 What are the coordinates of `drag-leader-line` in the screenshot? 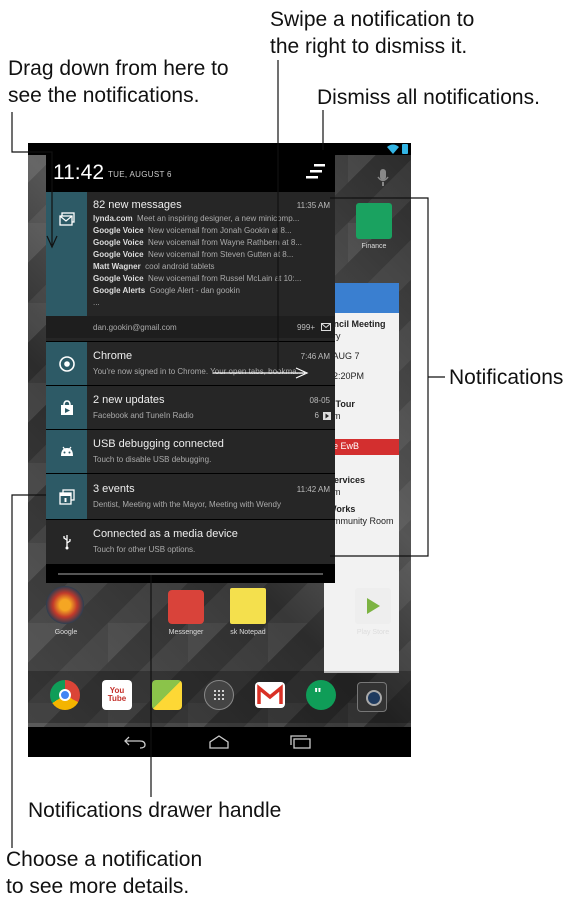 It's located at (32, 178).